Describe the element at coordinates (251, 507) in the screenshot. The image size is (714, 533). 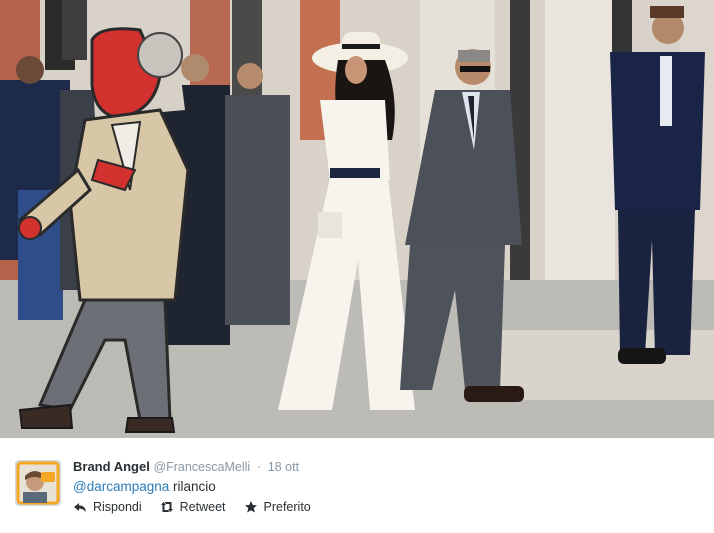
I see `star-icon` at that location.